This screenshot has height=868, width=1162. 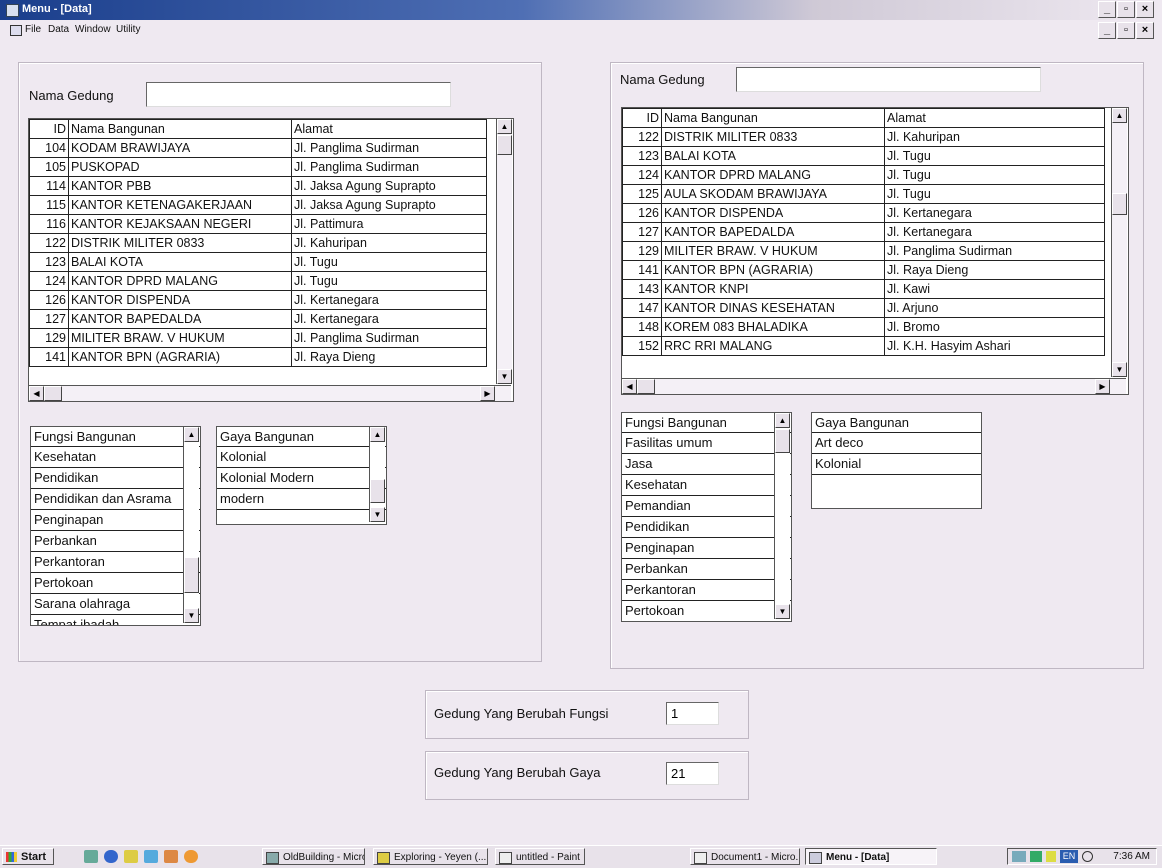 I want to click on table-row: 143 KANTOR KNPI Jl. Kawi, so click(x=863, y=289).